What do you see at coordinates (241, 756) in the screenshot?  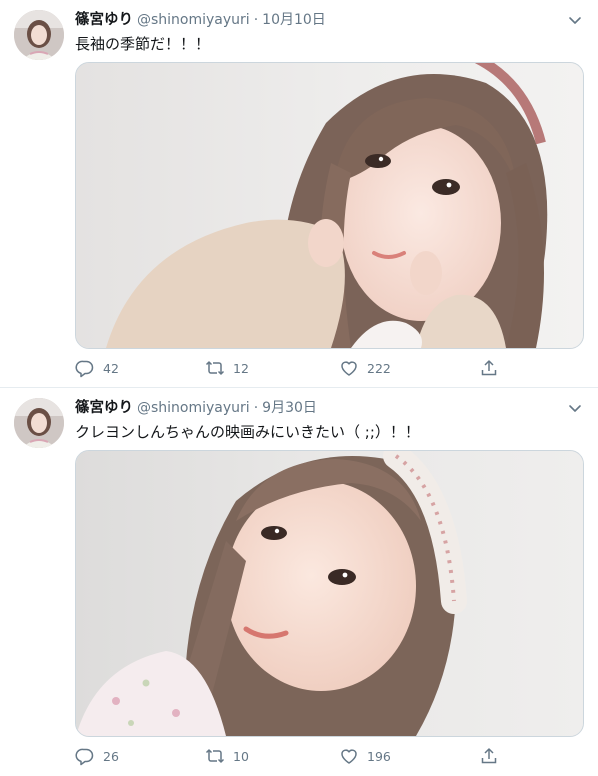 I see `retweet-count: 10` at bounding box center [241, 756].